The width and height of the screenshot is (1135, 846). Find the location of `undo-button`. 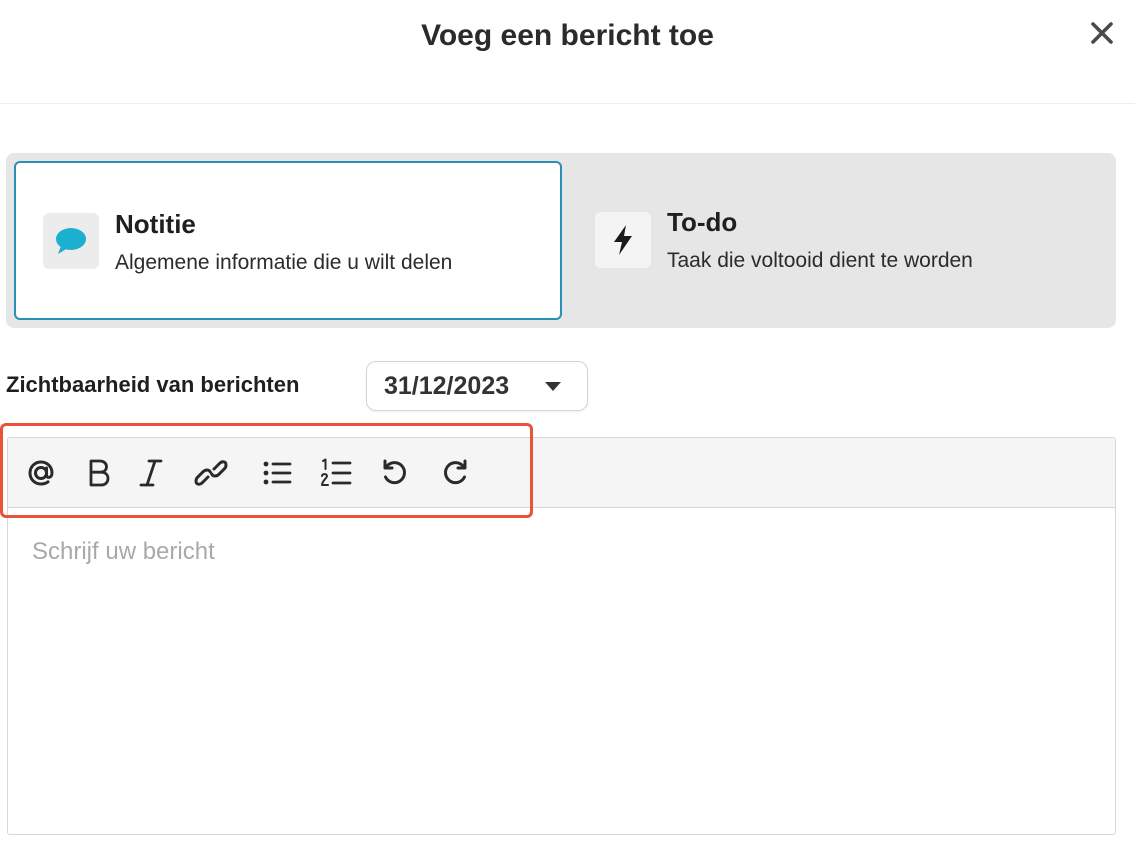

undo-button is located at coordinates (395, 473).